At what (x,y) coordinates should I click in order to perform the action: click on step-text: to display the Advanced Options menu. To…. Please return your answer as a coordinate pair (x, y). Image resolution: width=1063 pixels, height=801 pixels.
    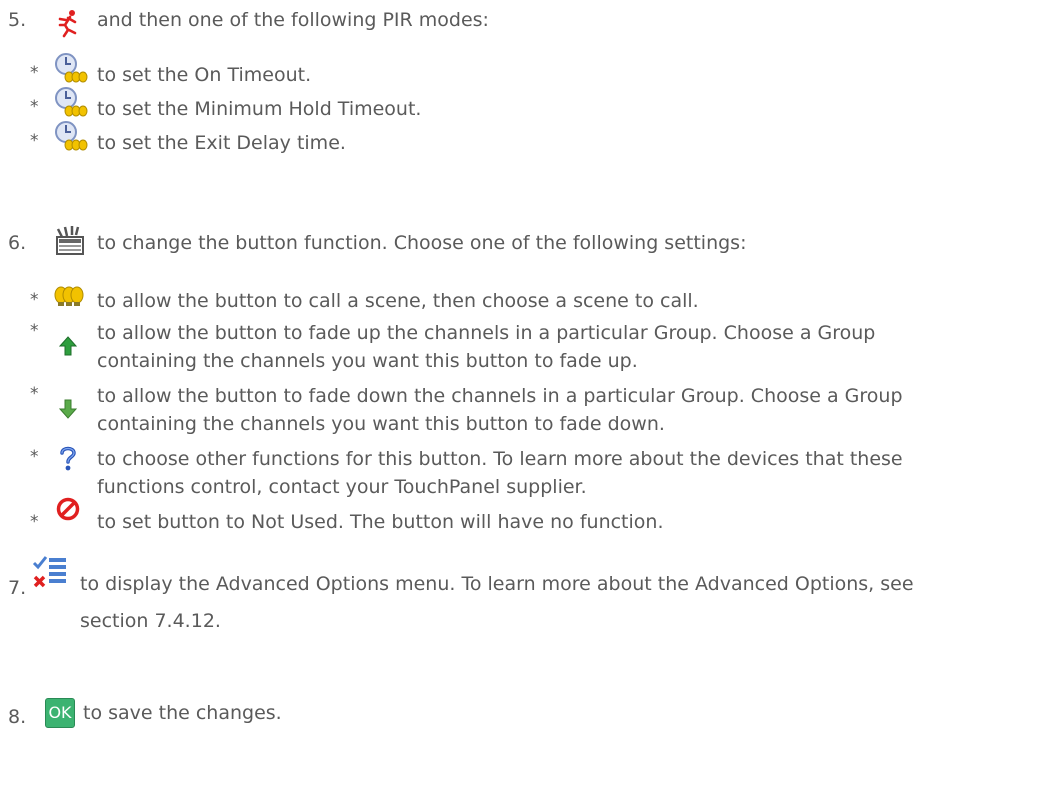
    Looking at the image, I should click on (497, 584).